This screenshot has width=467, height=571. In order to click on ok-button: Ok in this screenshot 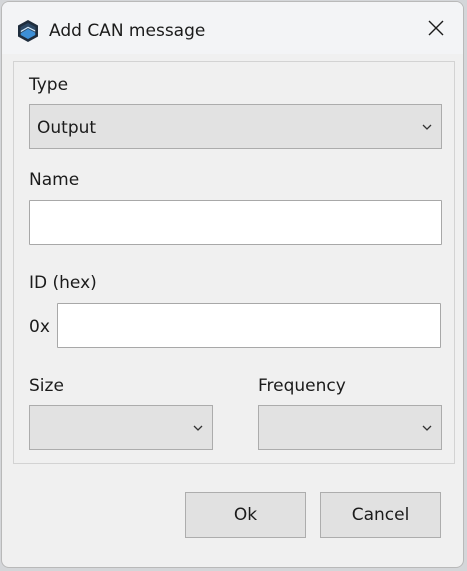, I will do `click(245, 515)`.